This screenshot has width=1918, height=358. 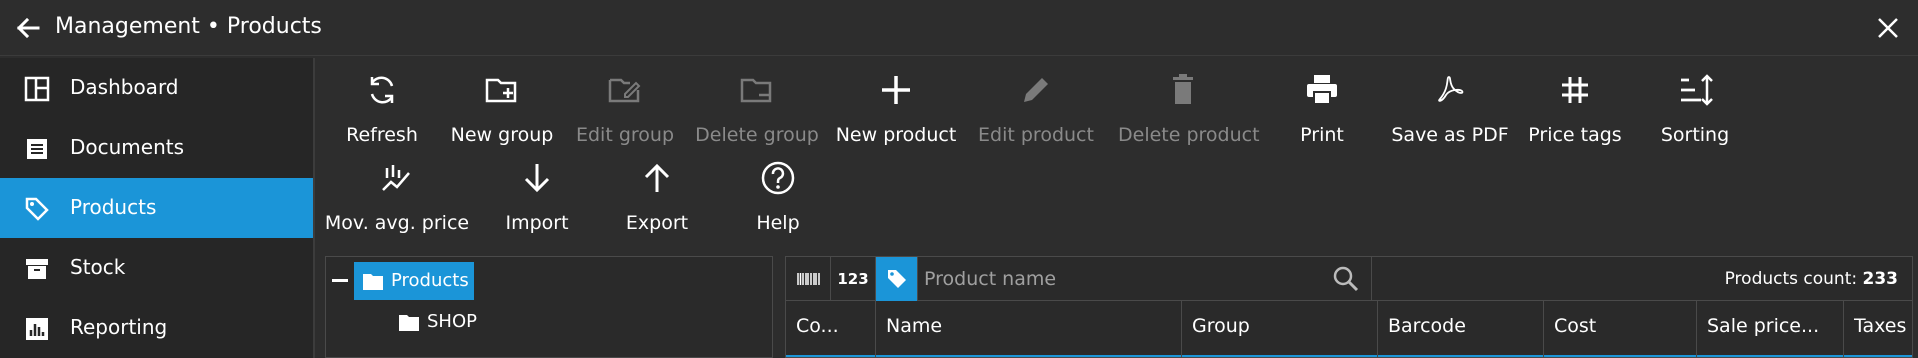 What do you see at coordinates (1036, 135) in the screenshot?
I see `edit-product-label: Edit product` at bounding box center [1036, 135].